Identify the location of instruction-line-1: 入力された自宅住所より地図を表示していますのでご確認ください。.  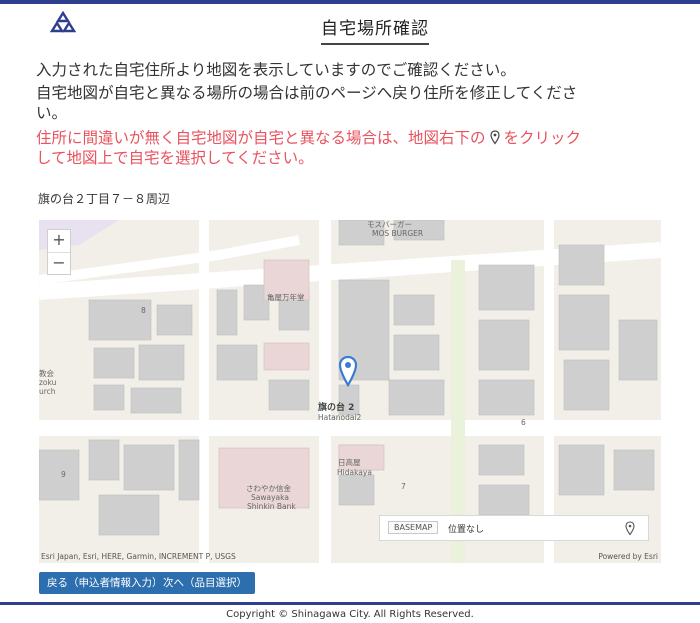
(276, 70).